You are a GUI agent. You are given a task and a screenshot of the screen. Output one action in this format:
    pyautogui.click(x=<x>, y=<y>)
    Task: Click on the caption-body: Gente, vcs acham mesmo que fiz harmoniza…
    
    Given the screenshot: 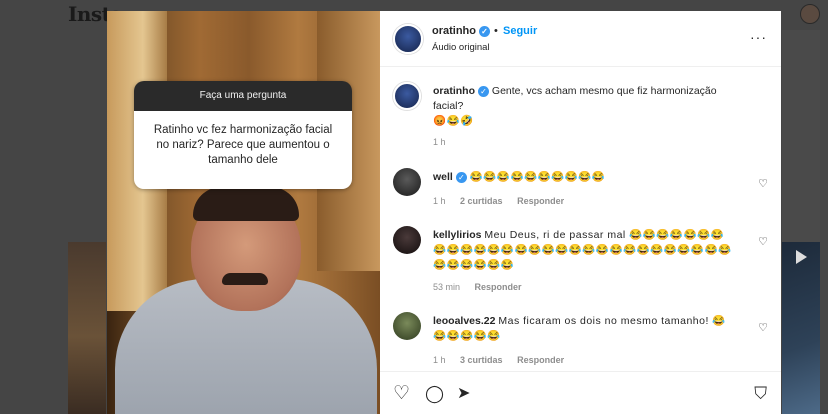 What is the action you would take?
    pyautogui.click(x=575, y=98)
    